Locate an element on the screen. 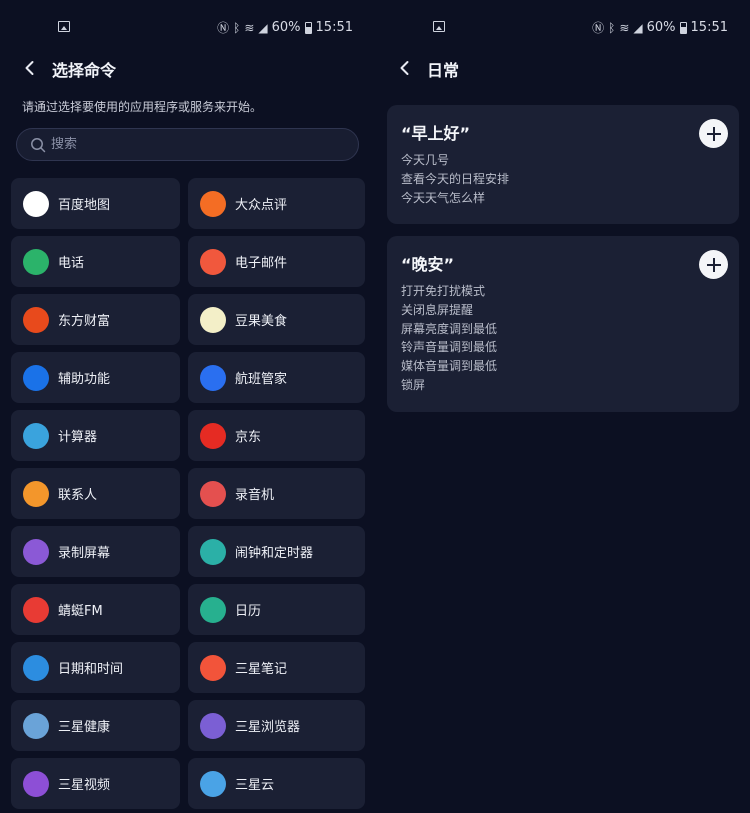 The image size is (750, 813). app-item: 三星浏览器 is located at coordinates (276, 725).